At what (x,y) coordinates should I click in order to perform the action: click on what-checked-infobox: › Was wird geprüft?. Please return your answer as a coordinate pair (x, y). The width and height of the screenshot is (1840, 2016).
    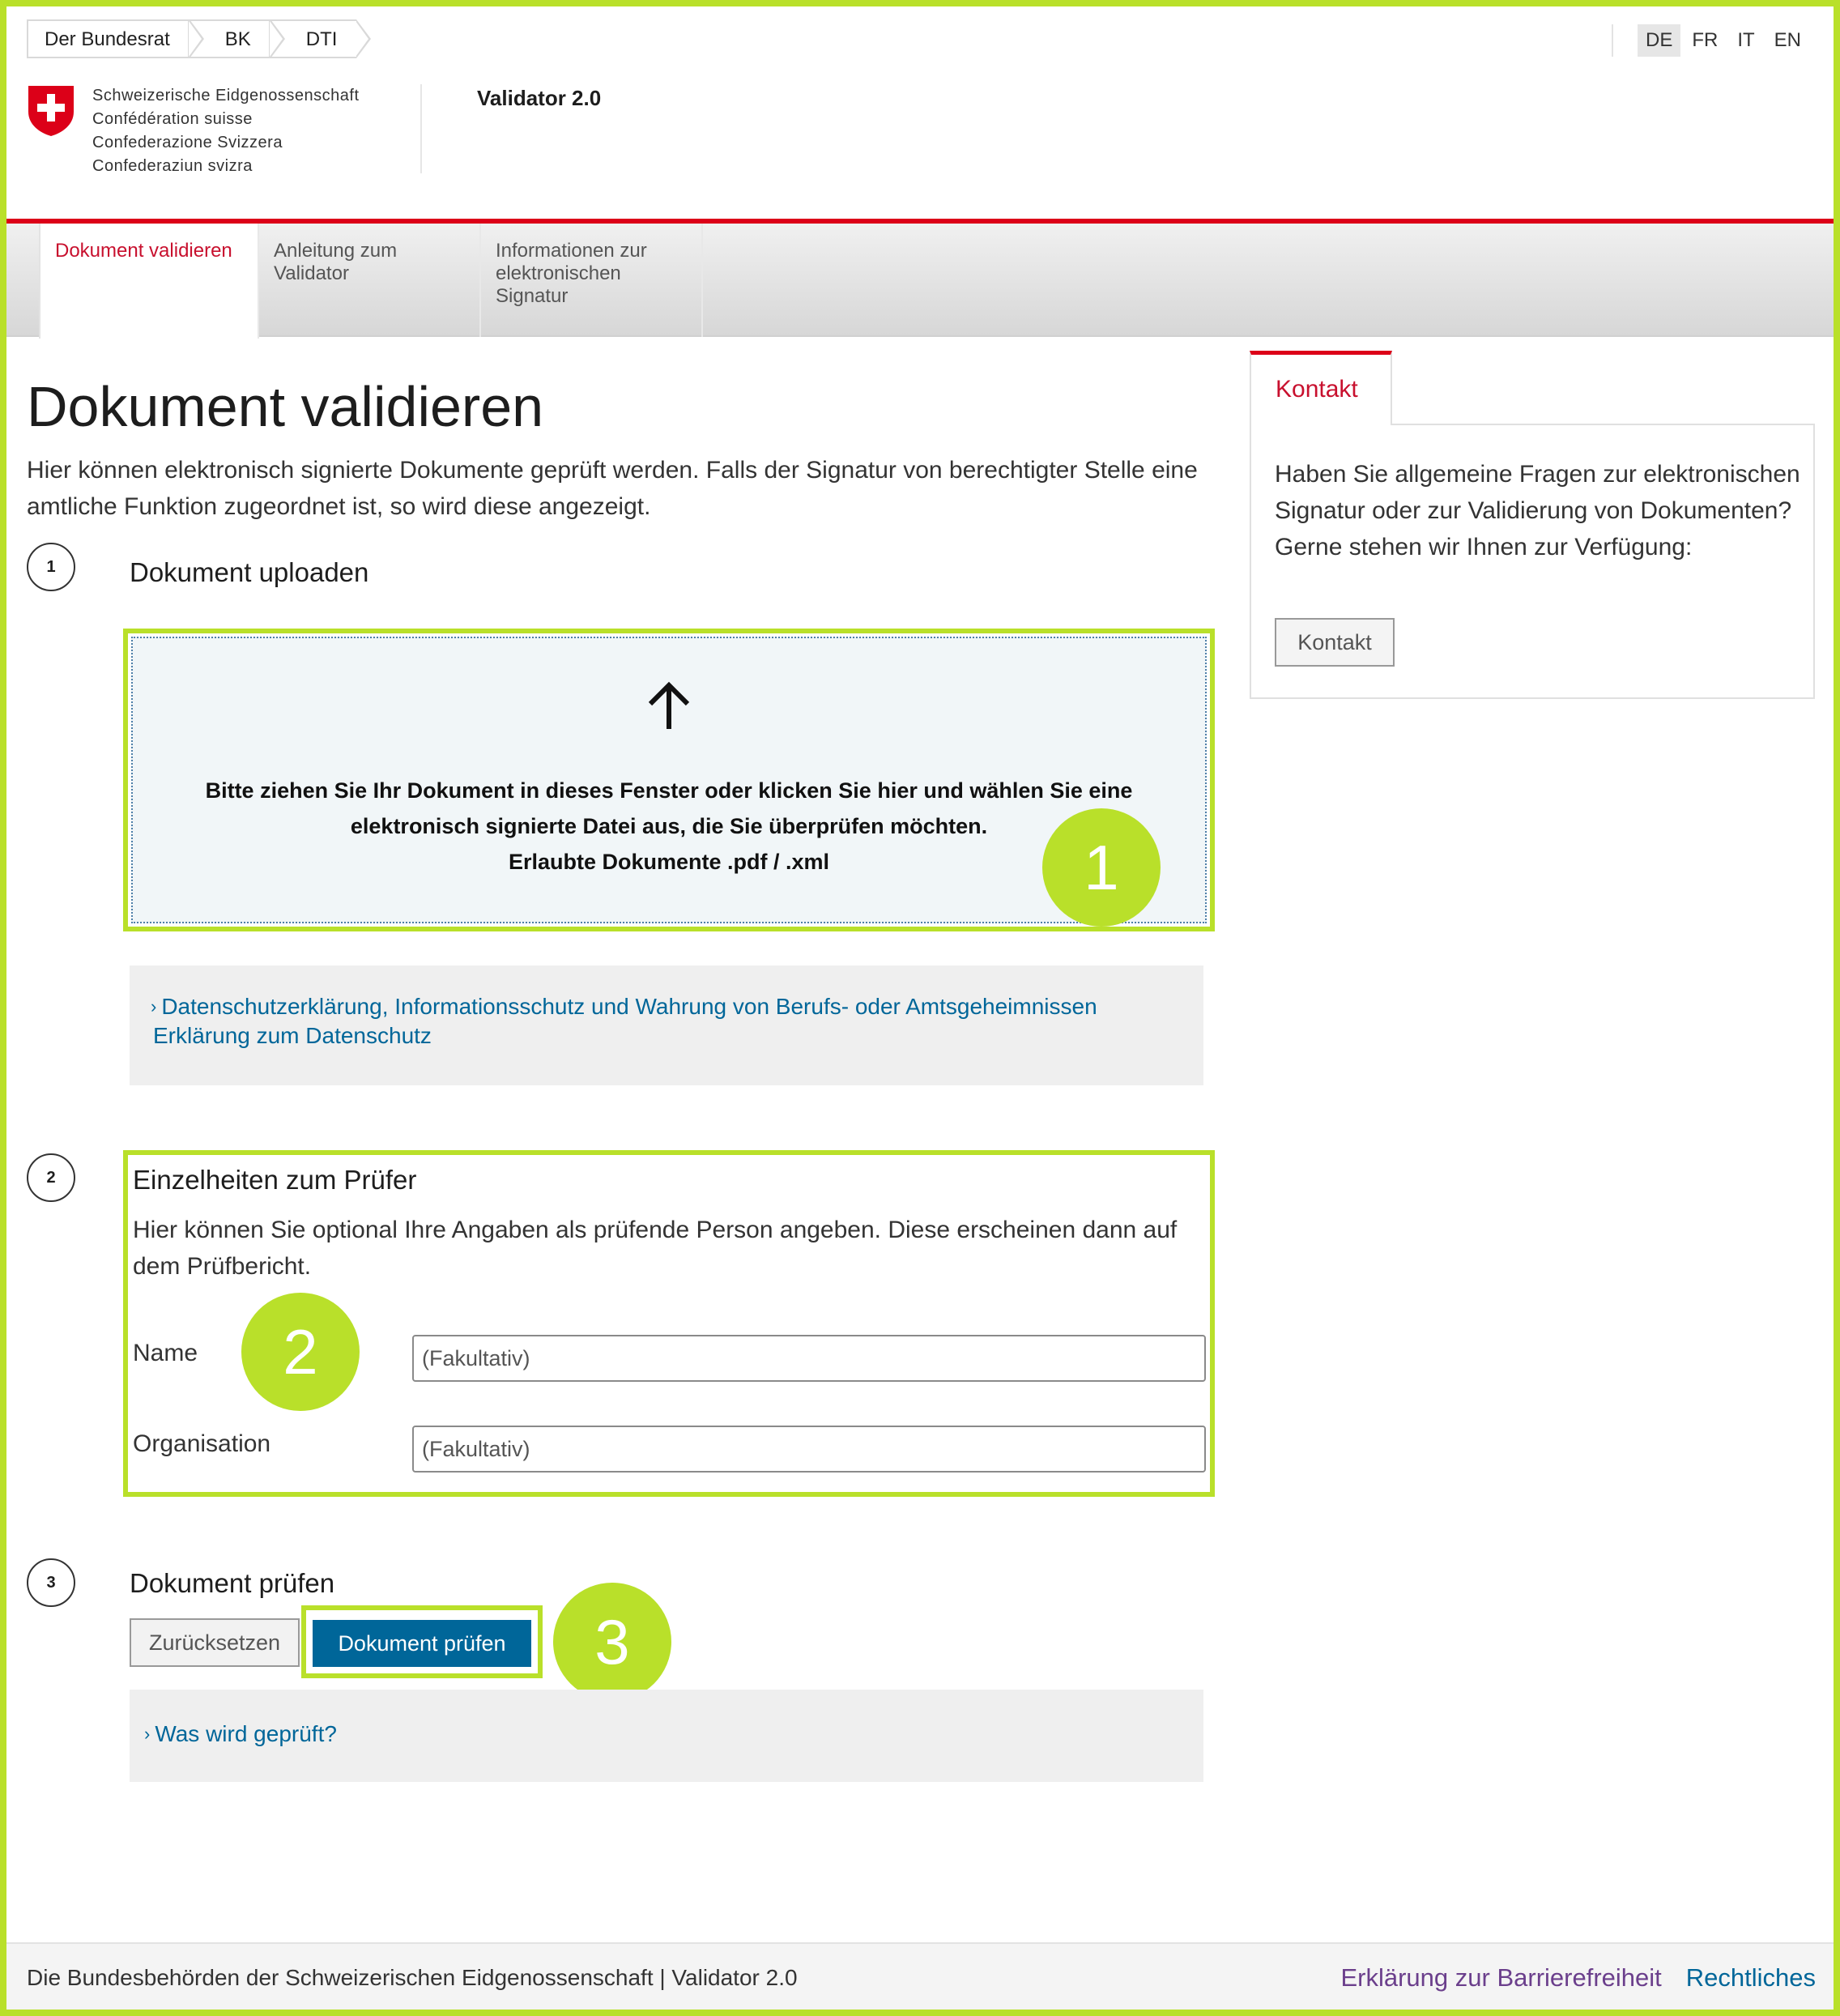
    Looking at the image, I should click on (666, 1736).